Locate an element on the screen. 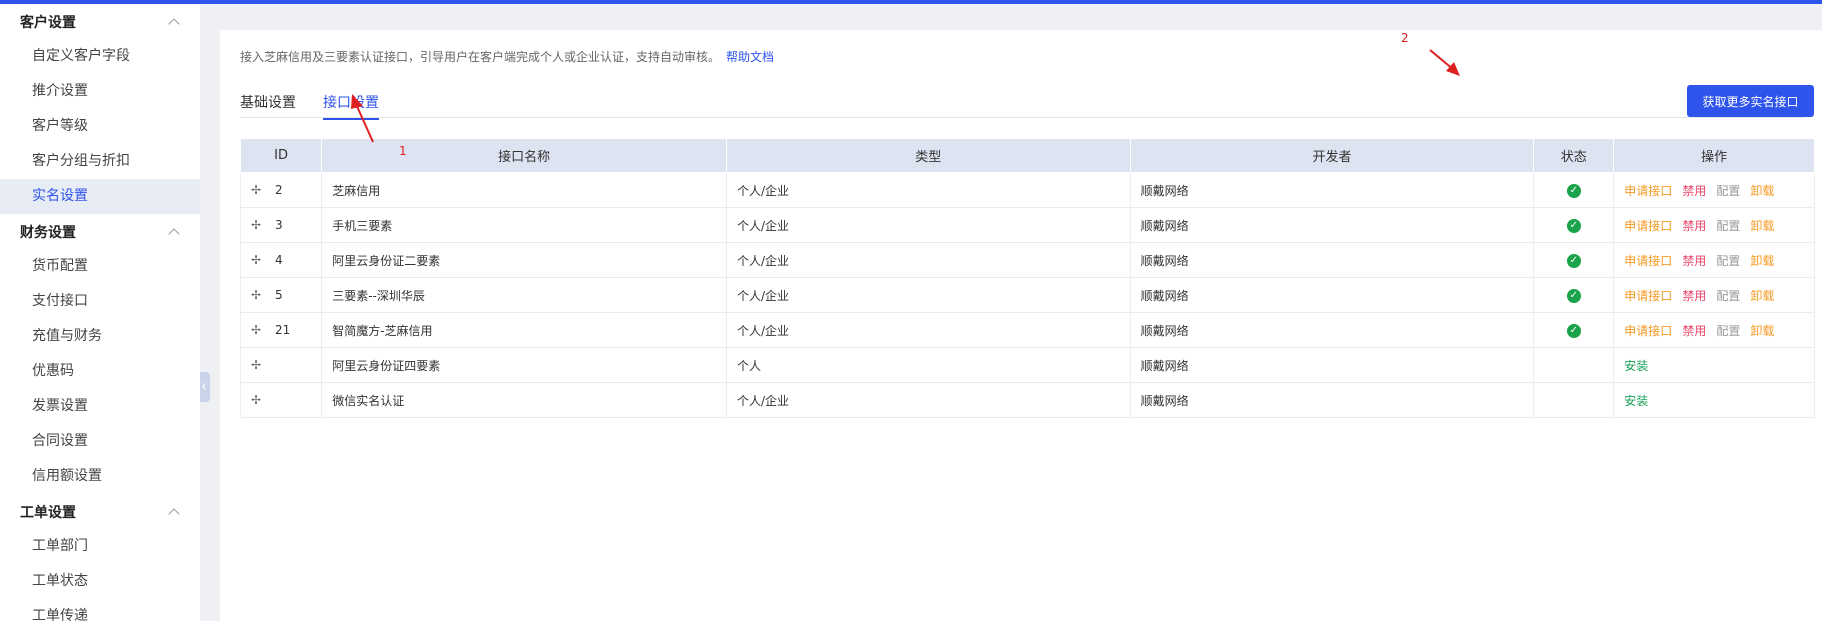  sidebar-group-header: 财务设置 is located at coordinates (100, 231).